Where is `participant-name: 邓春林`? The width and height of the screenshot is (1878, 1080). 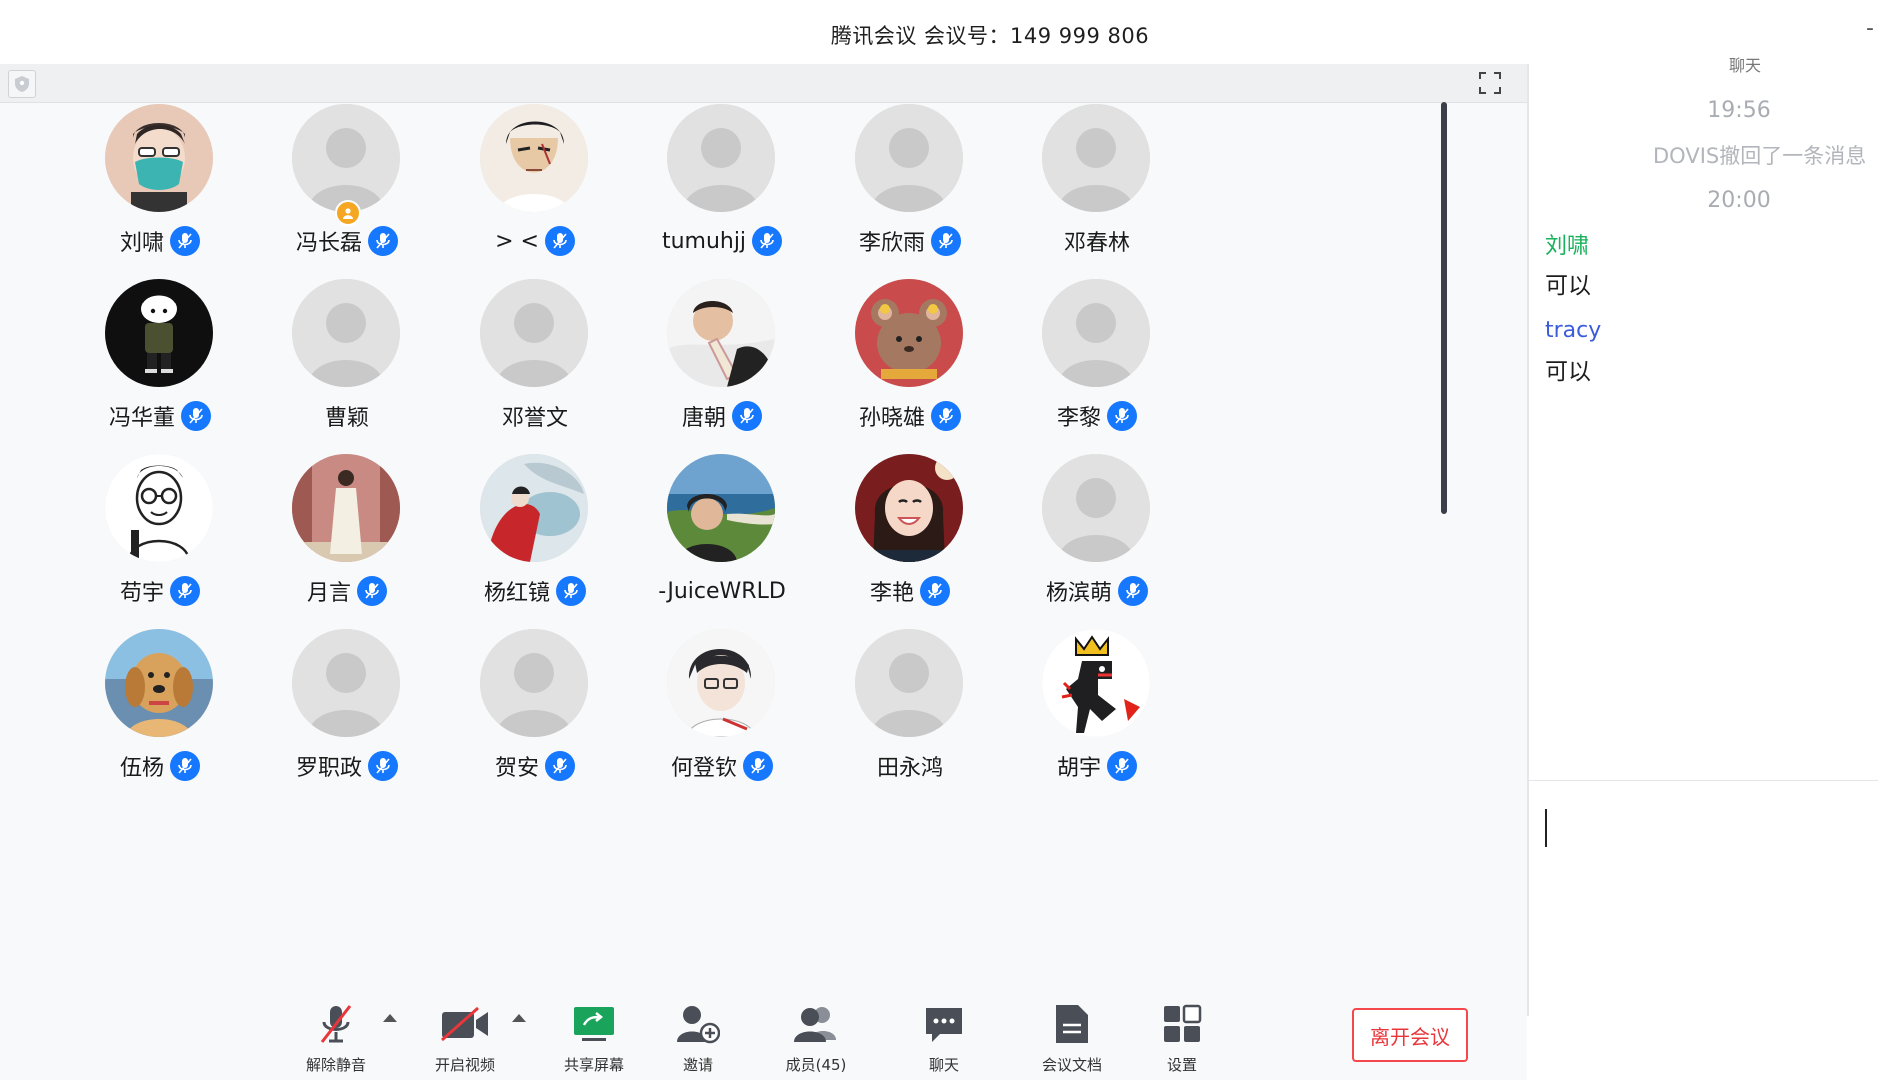
participant-name: 邓春林 is located at coordinates (1096, 243).